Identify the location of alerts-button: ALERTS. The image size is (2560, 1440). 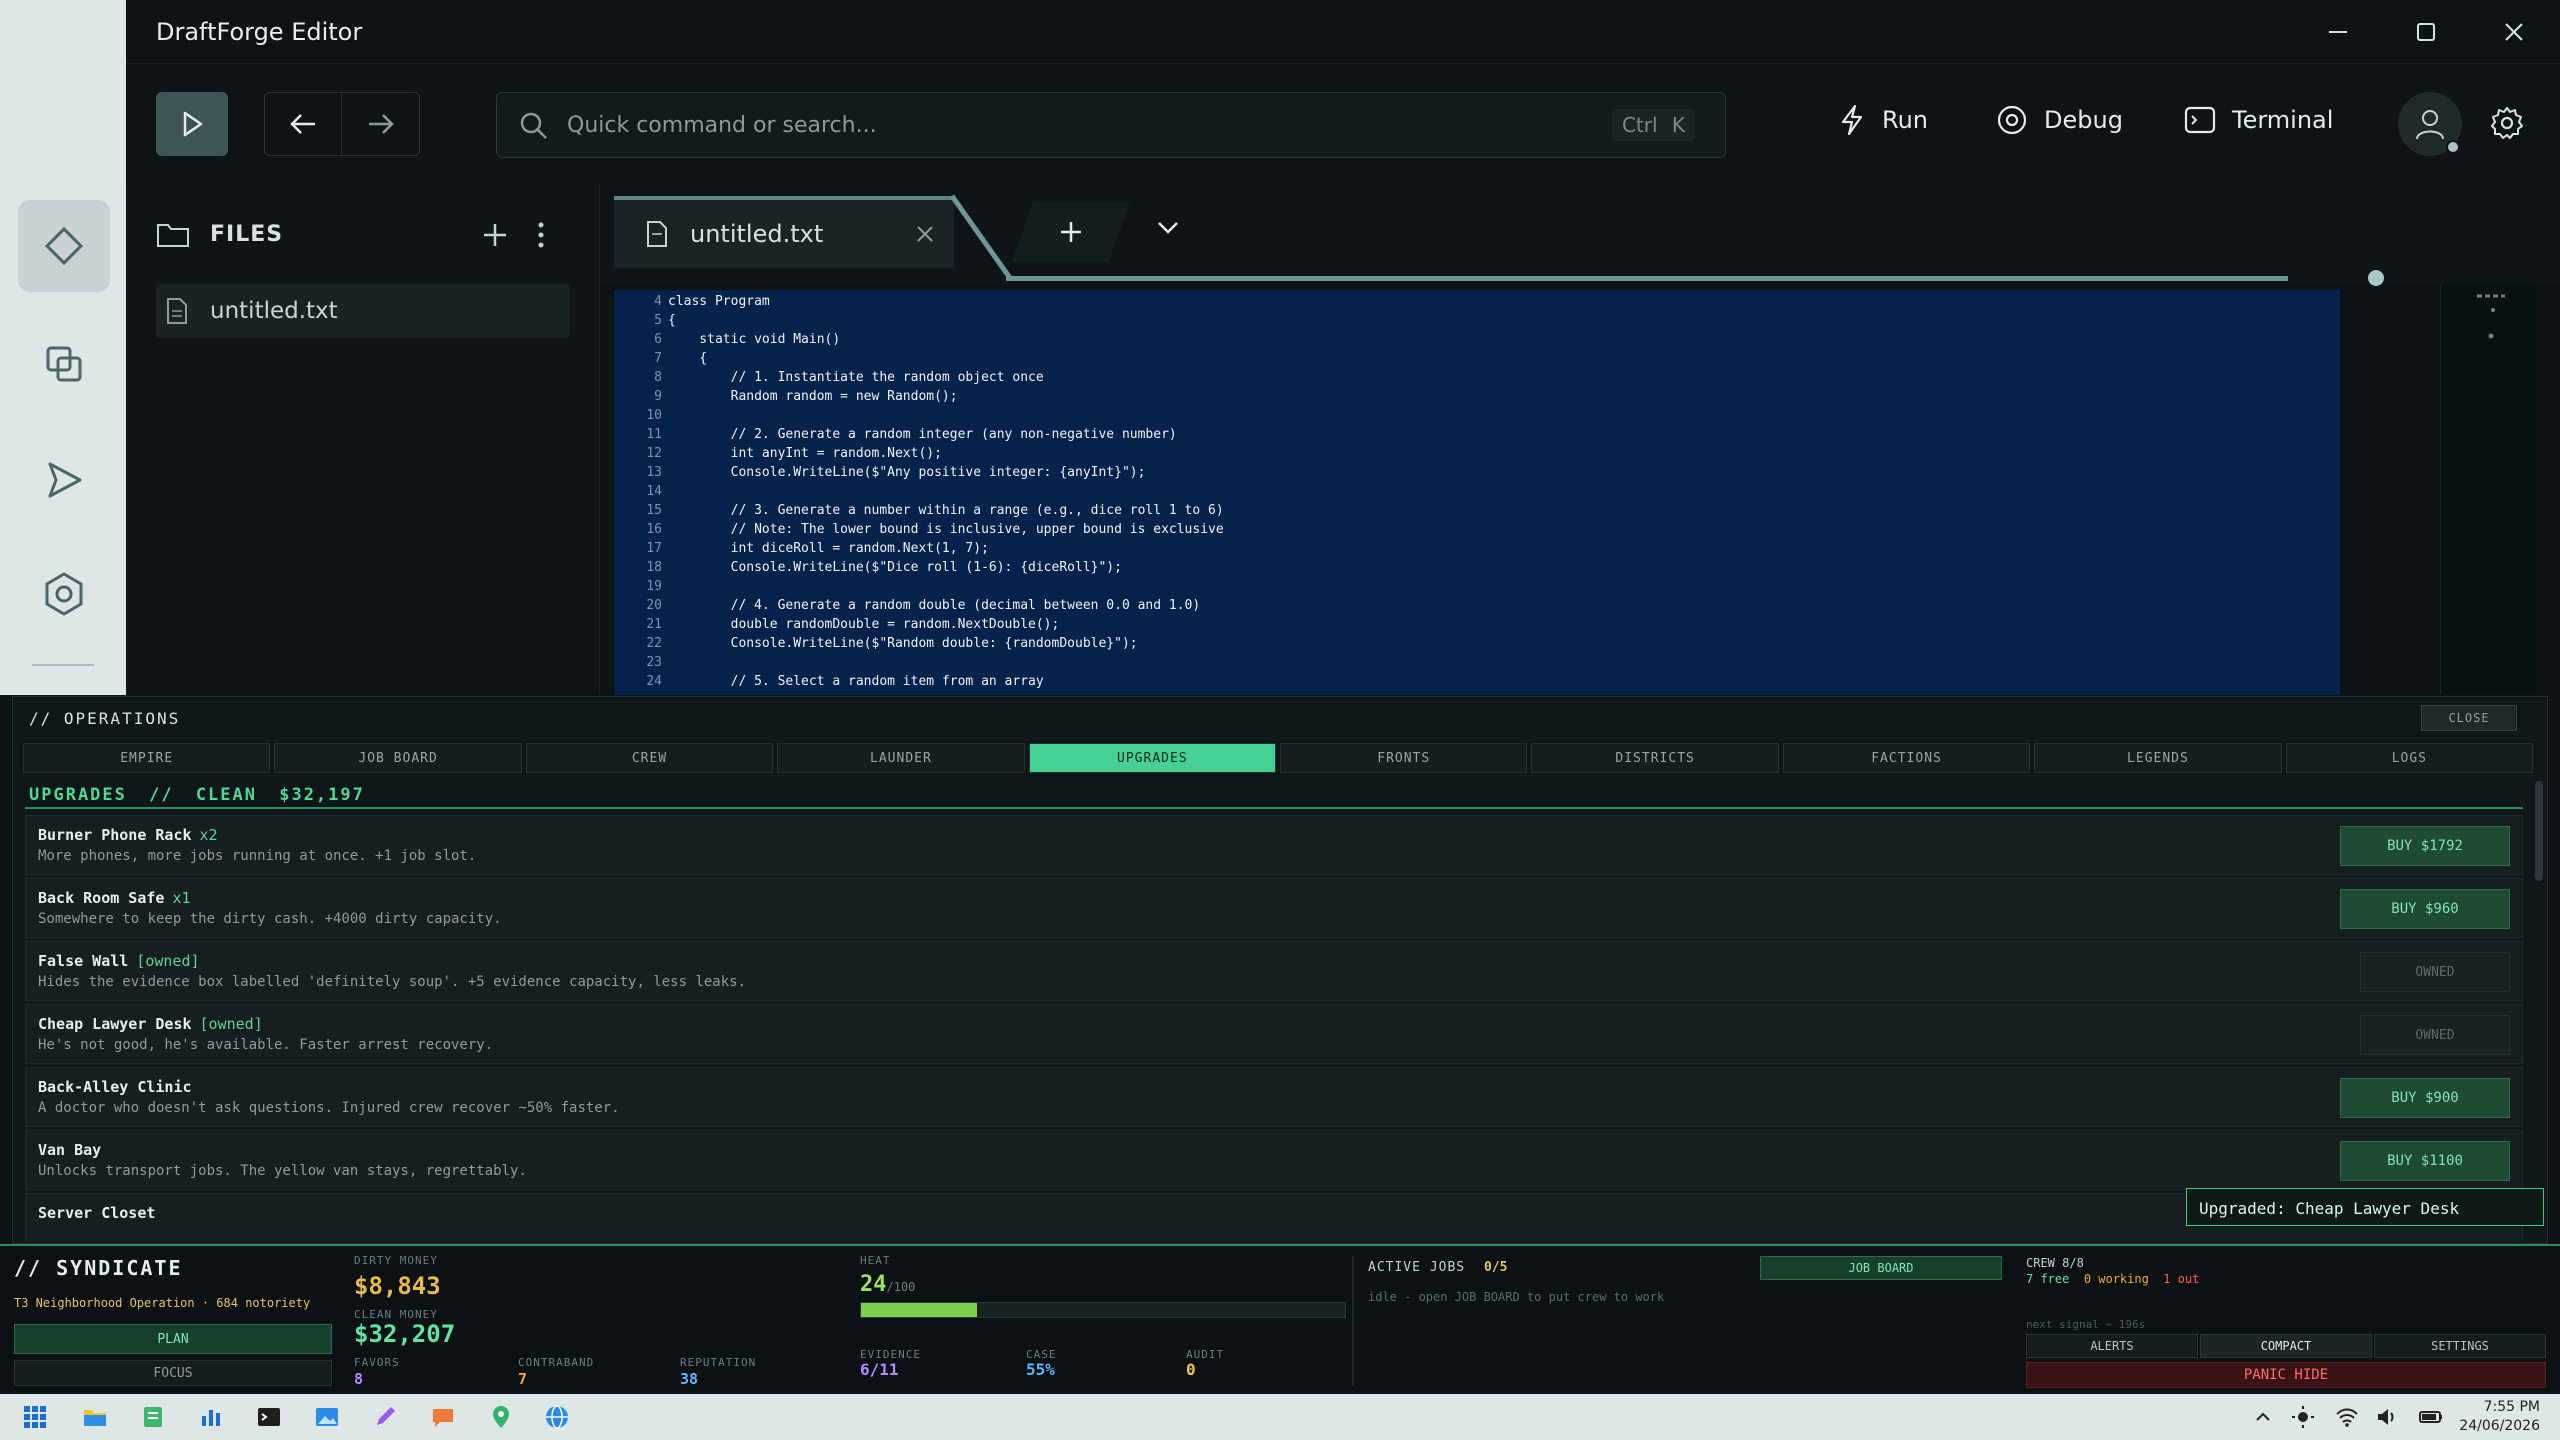
(2112, 1346).